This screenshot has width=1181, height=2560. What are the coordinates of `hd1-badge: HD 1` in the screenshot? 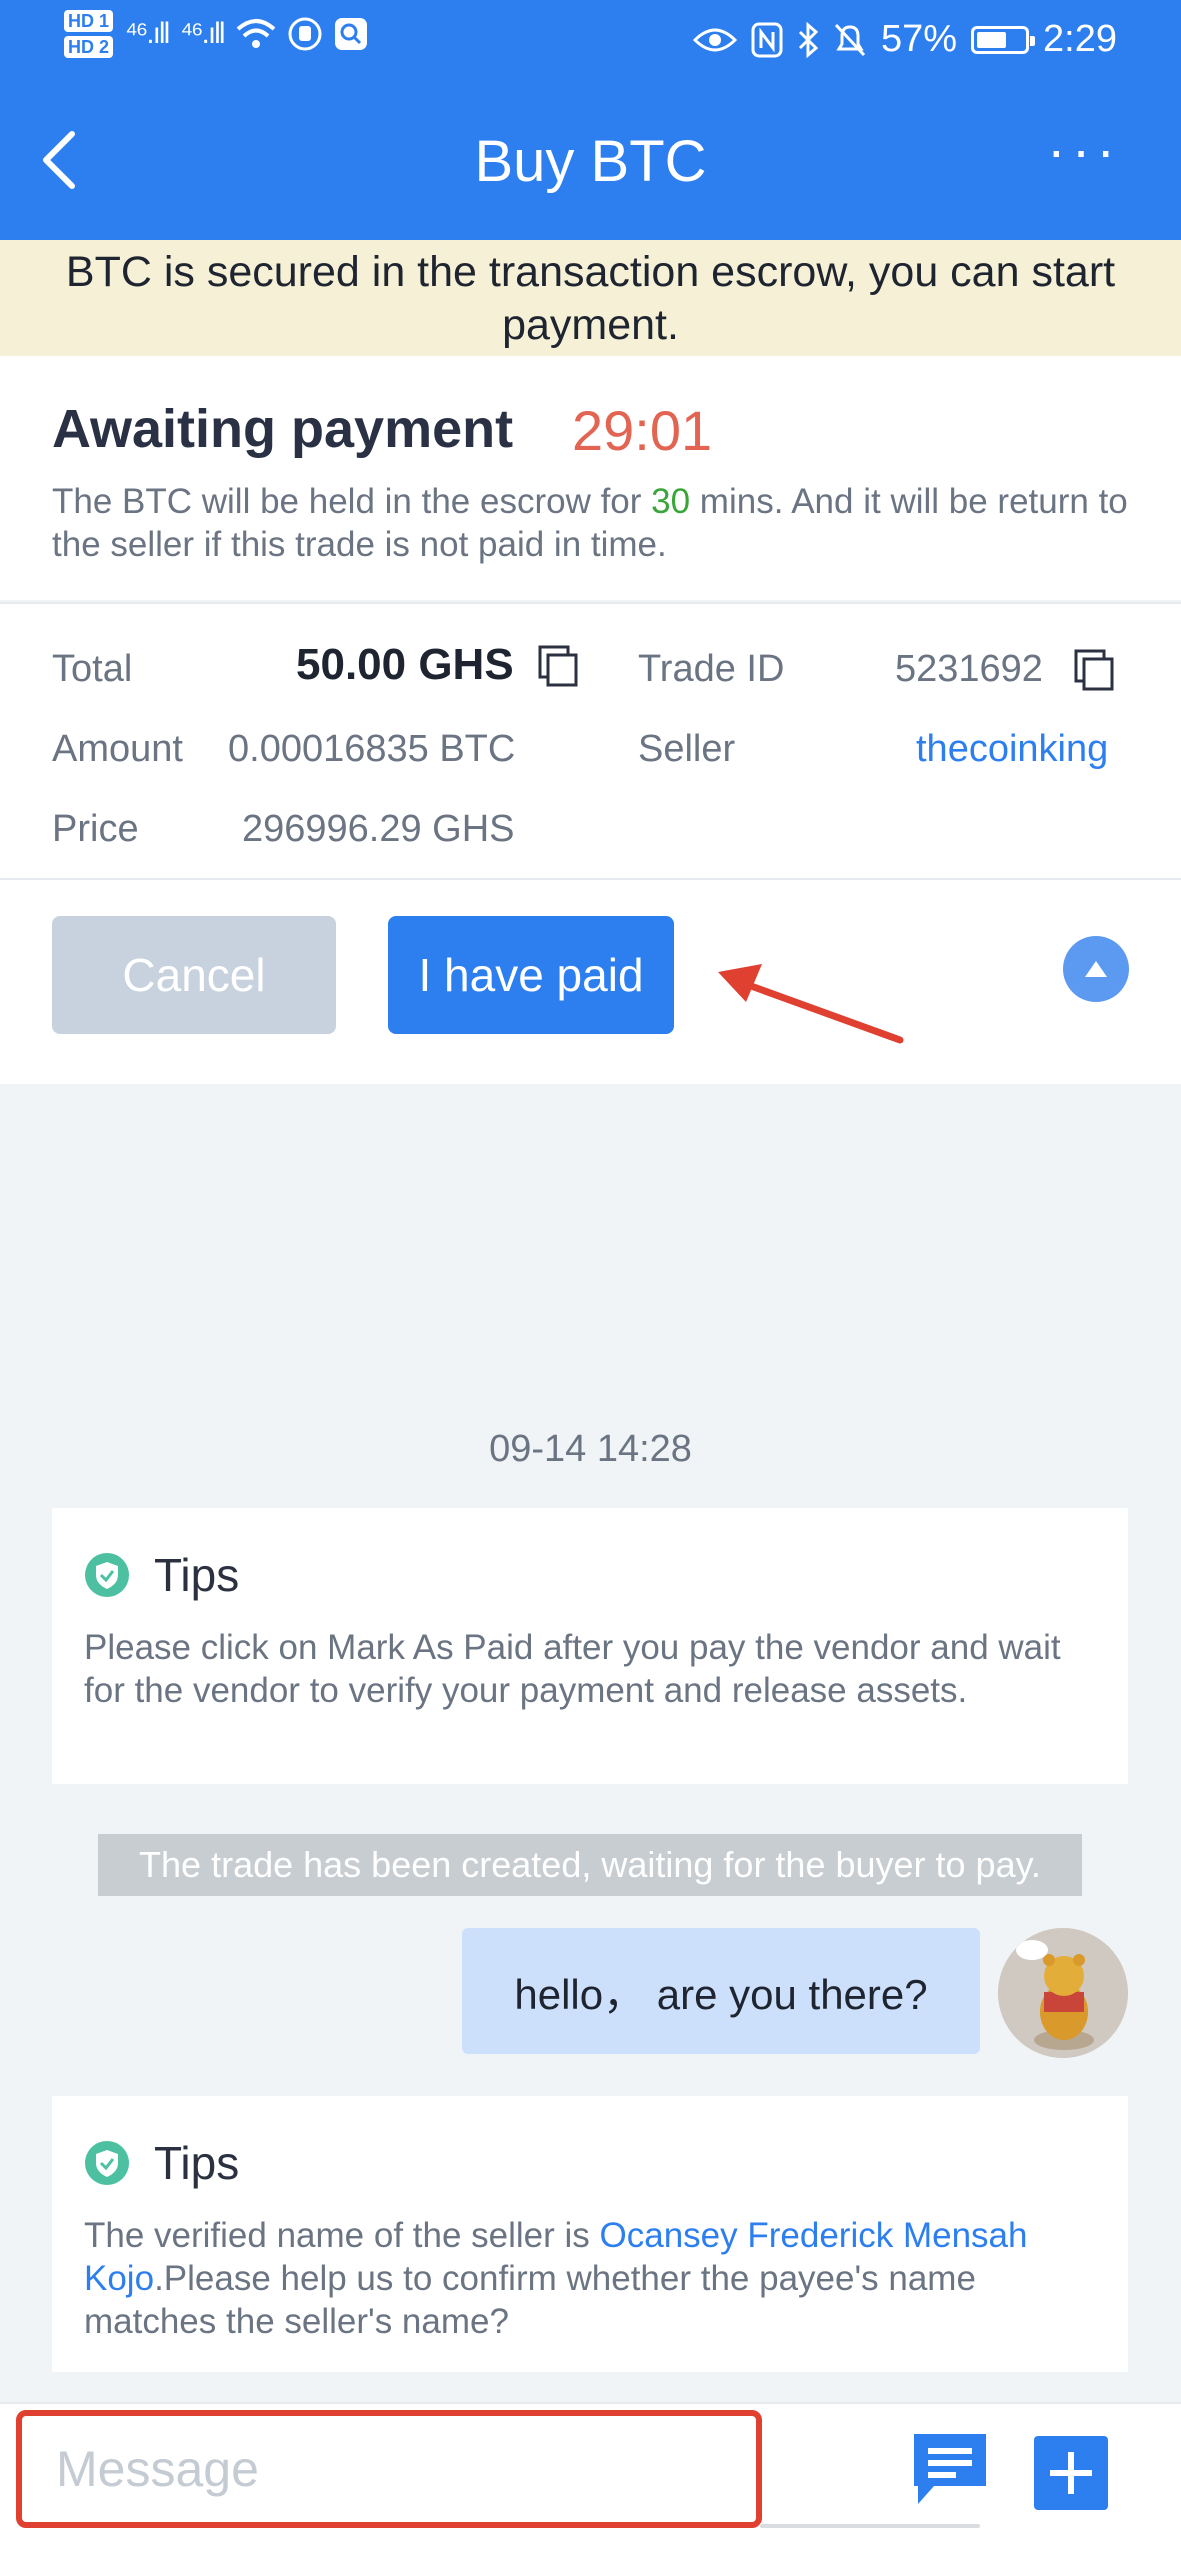 It's located at (89, 21).